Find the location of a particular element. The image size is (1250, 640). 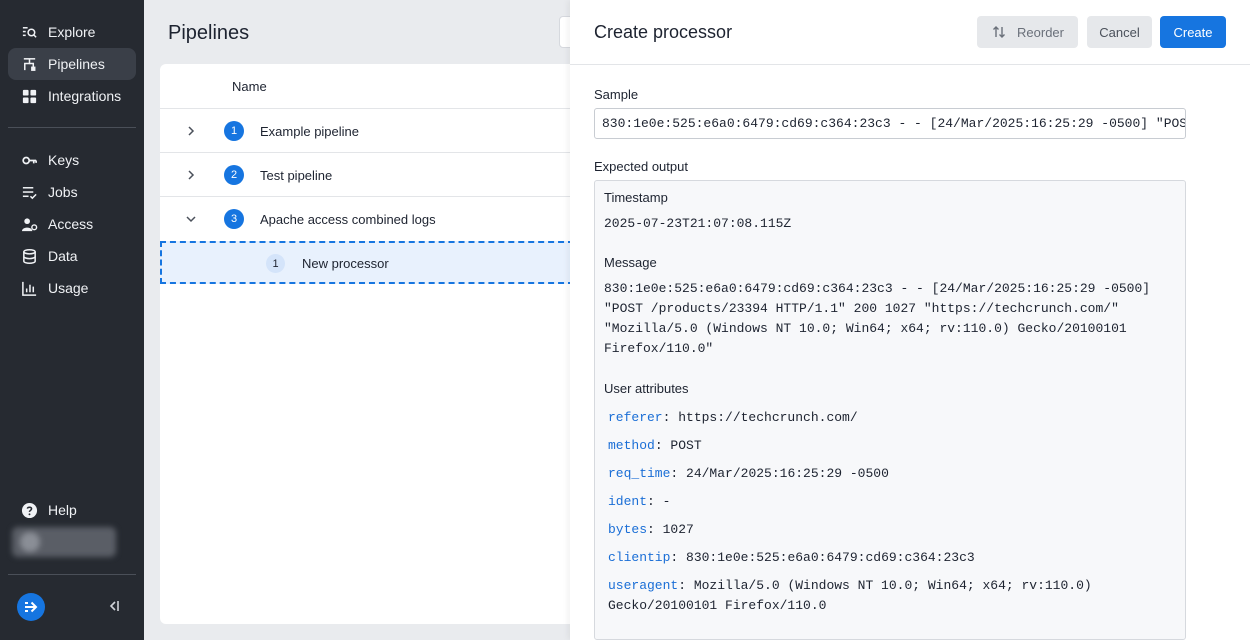

sidebar-item-label: Integrations is located at coordinates (85, 96).